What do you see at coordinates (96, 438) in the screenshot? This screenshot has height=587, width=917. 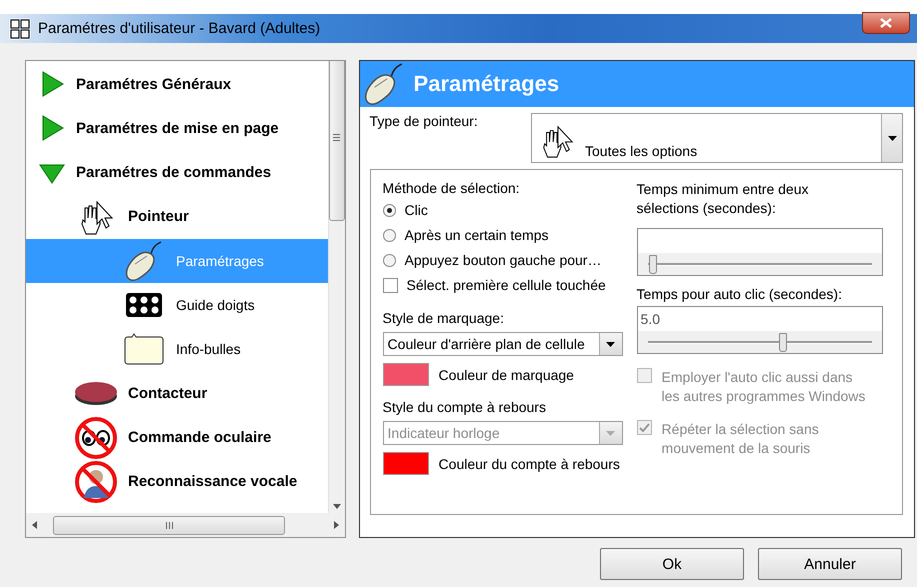 I see `no-eyes-icon` at bounding box center [96, 438].